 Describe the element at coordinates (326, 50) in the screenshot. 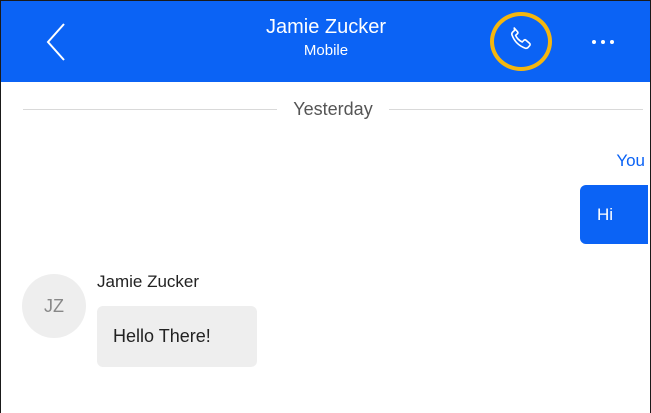

I see `contact-subtitle: Mobile` at that location.